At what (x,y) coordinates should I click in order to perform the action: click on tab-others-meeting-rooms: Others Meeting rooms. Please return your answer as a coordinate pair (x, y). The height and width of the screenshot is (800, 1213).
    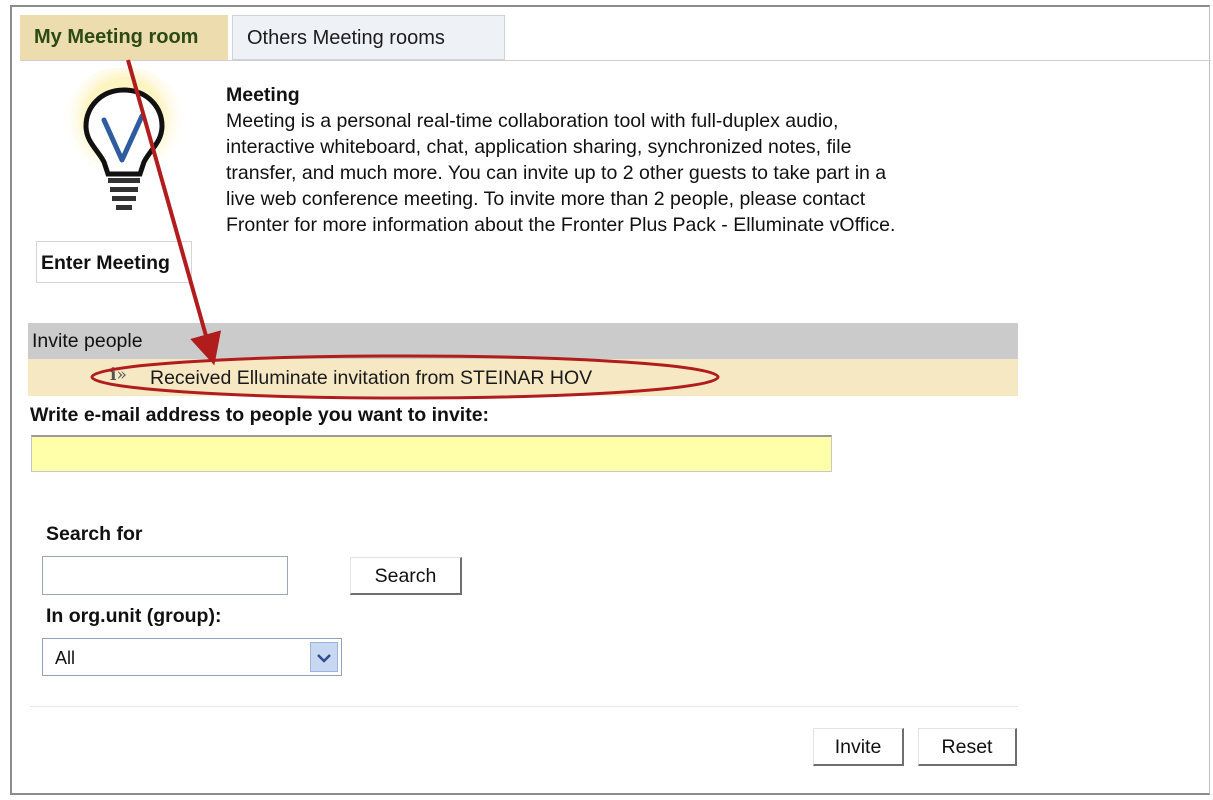
    Looking at the image, I should click on (368, 37).